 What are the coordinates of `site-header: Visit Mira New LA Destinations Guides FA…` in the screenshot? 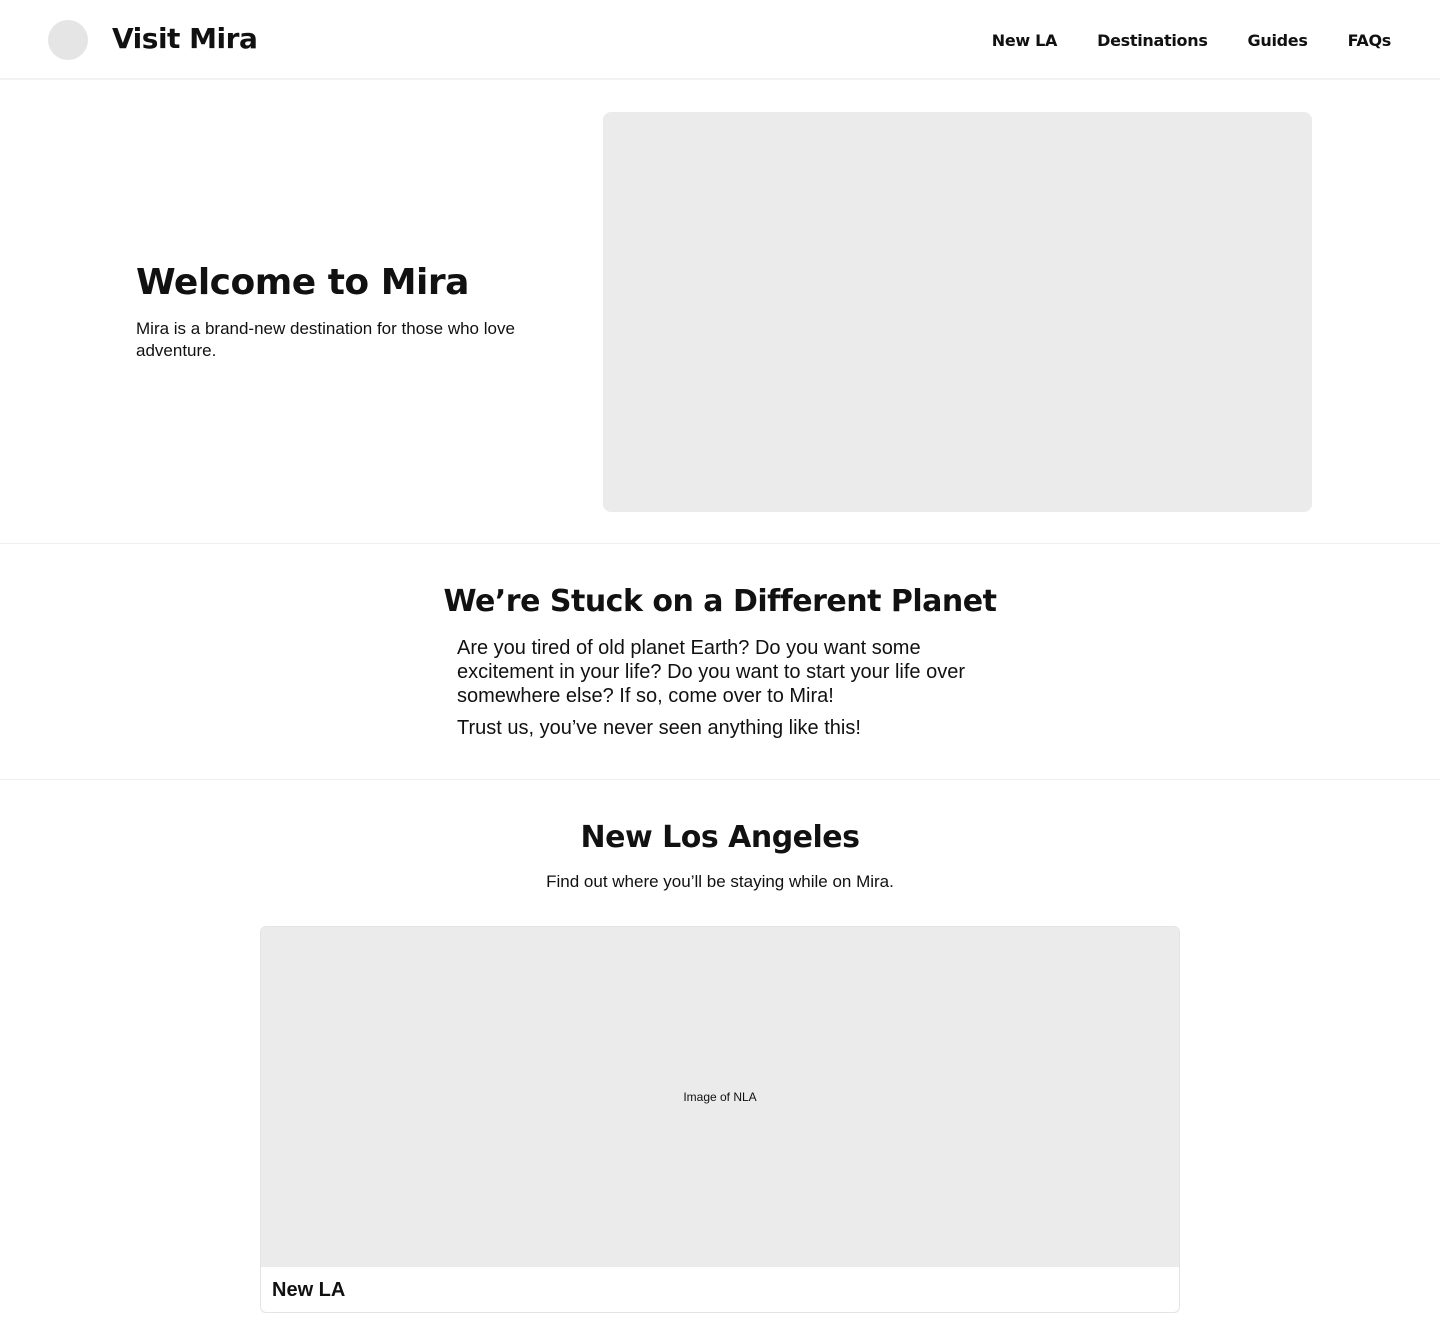 It's located at (720, 40).